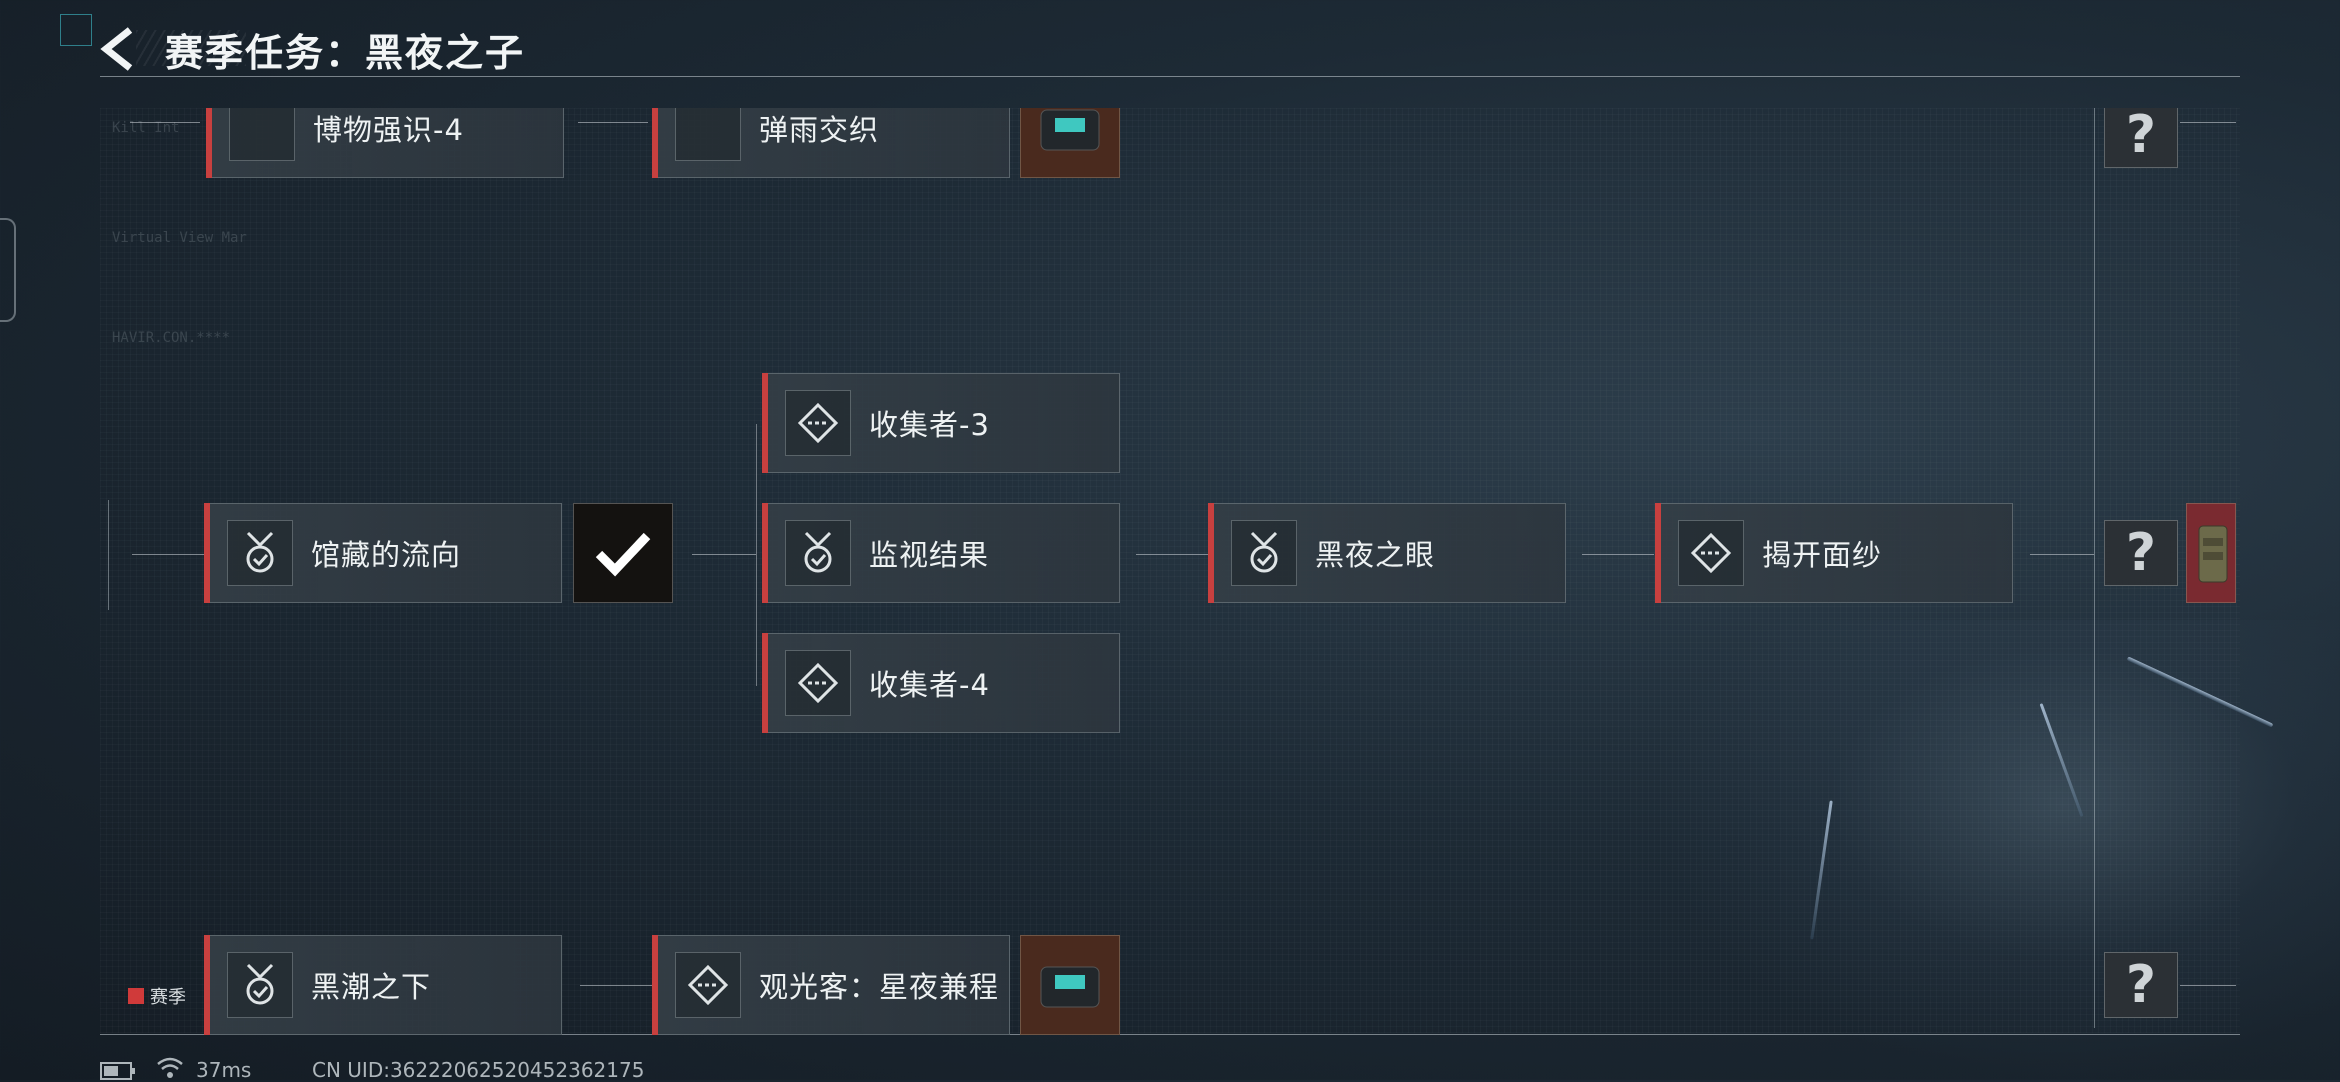 This screenshot has height=1082, width=2340. What do you see at coordinates (371, 987) in the screenshot?
I see `task-label: 黑潮之下` at bounding box center [371, 987].